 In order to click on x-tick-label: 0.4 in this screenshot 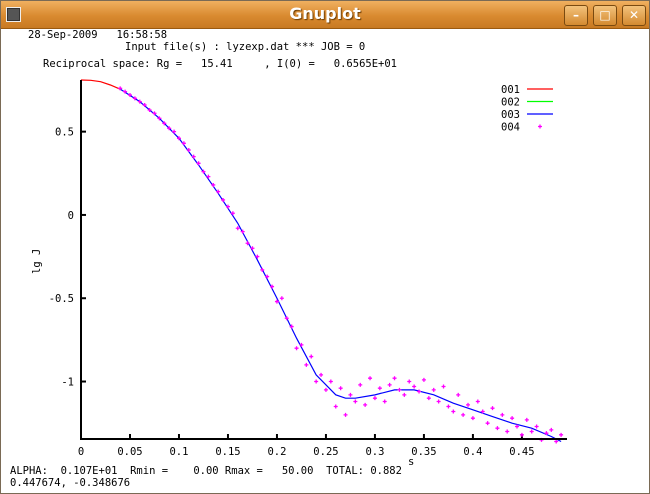, I will do `click(472, 452)`.